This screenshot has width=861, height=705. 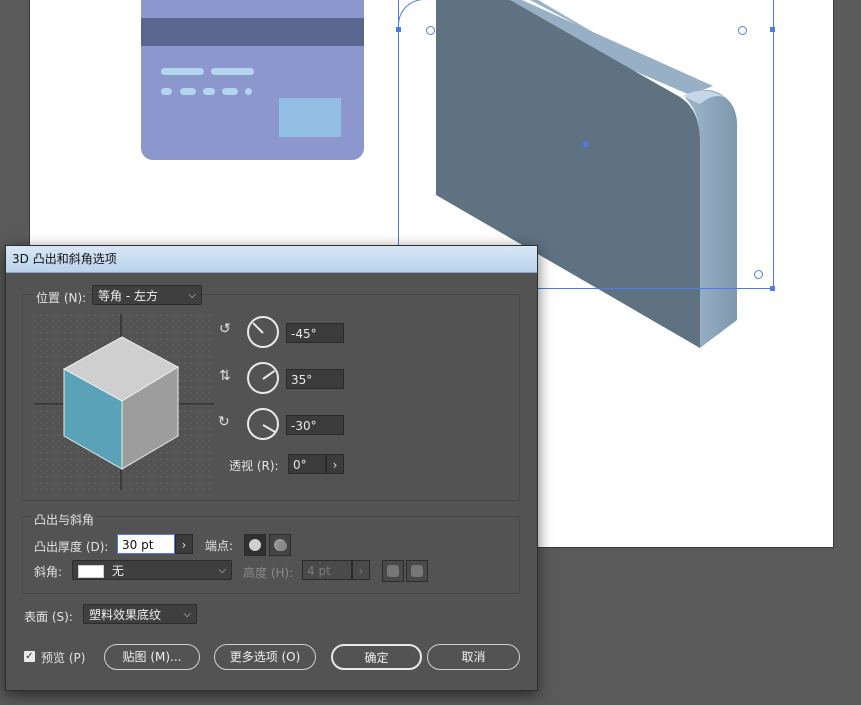 I want to click on z-rotation-dial, so click(x=263, y=424).